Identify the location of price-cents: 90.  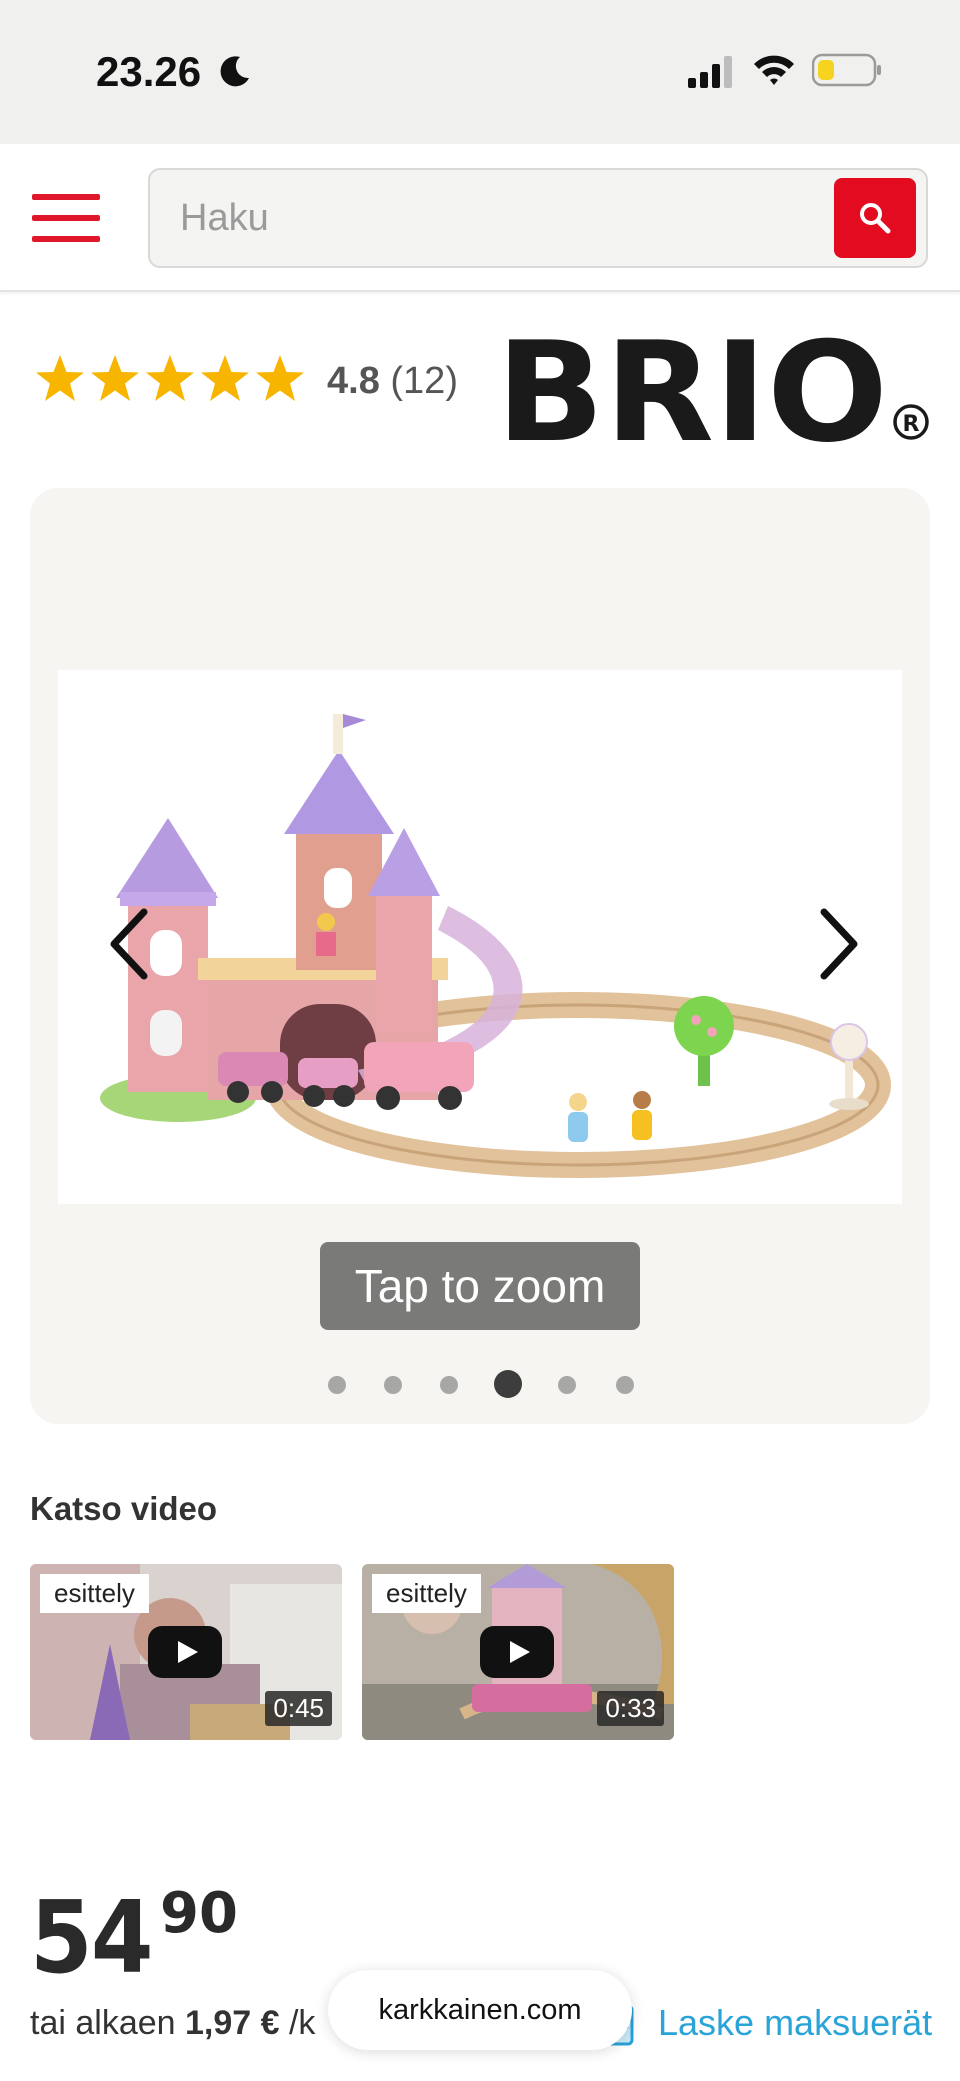
(199, 1913).